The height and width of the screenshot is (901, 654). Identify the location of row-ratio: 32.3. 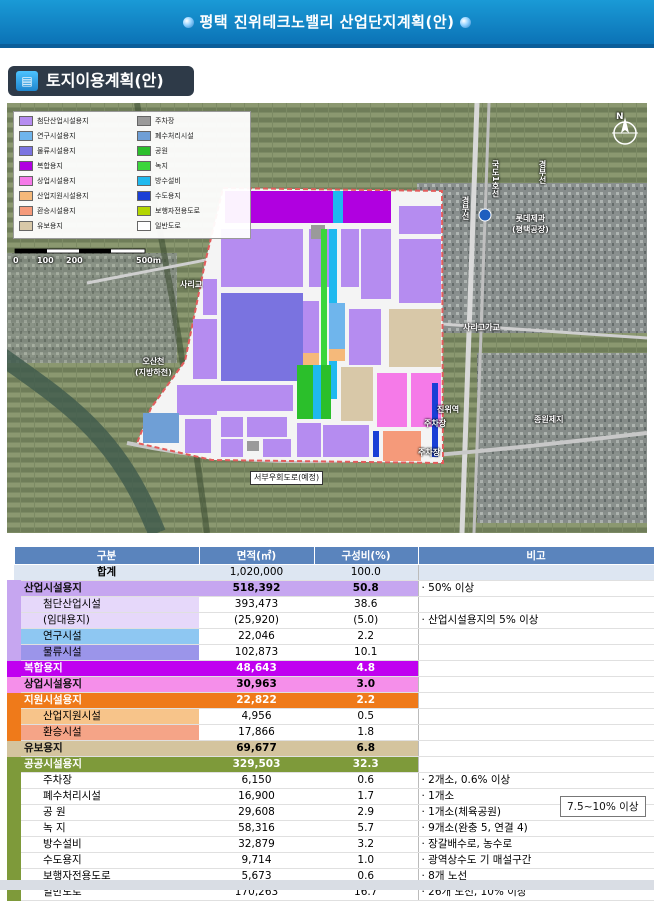
(366, 764).